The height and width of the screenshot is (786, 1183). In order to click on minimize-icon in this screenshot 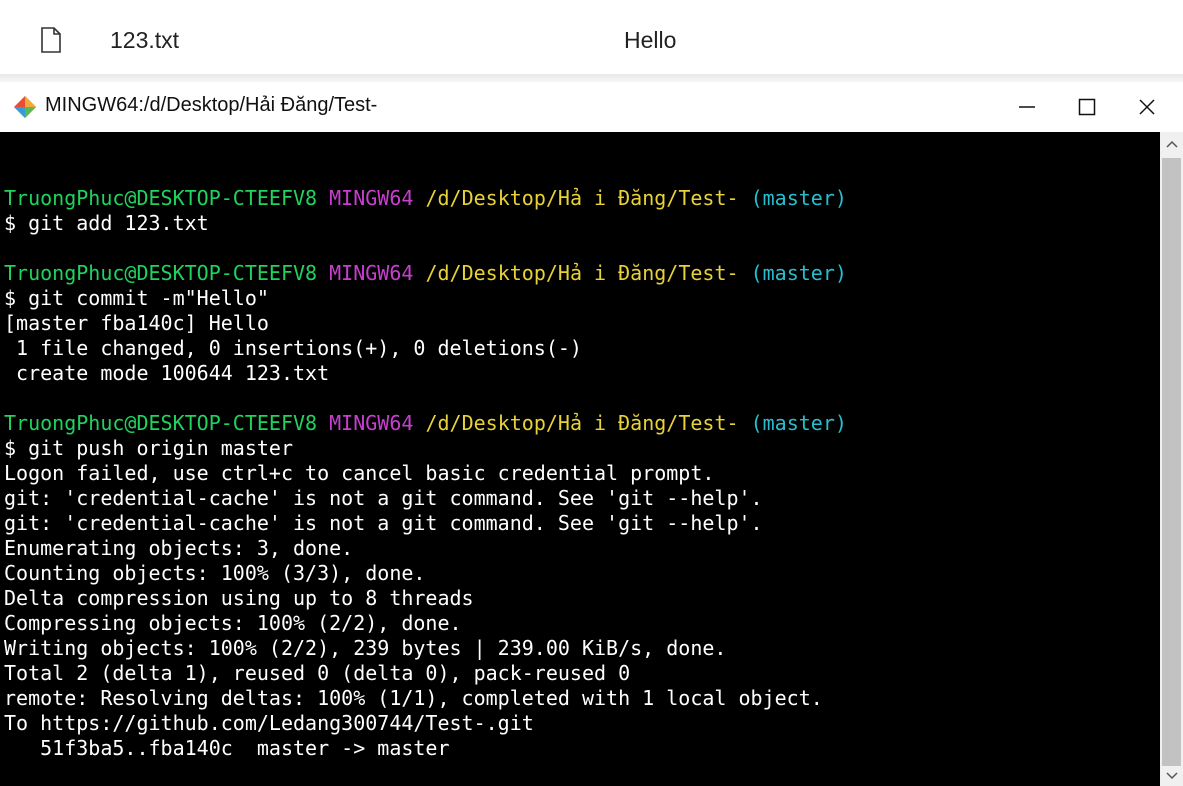, I will do `click(1027, 107)`.